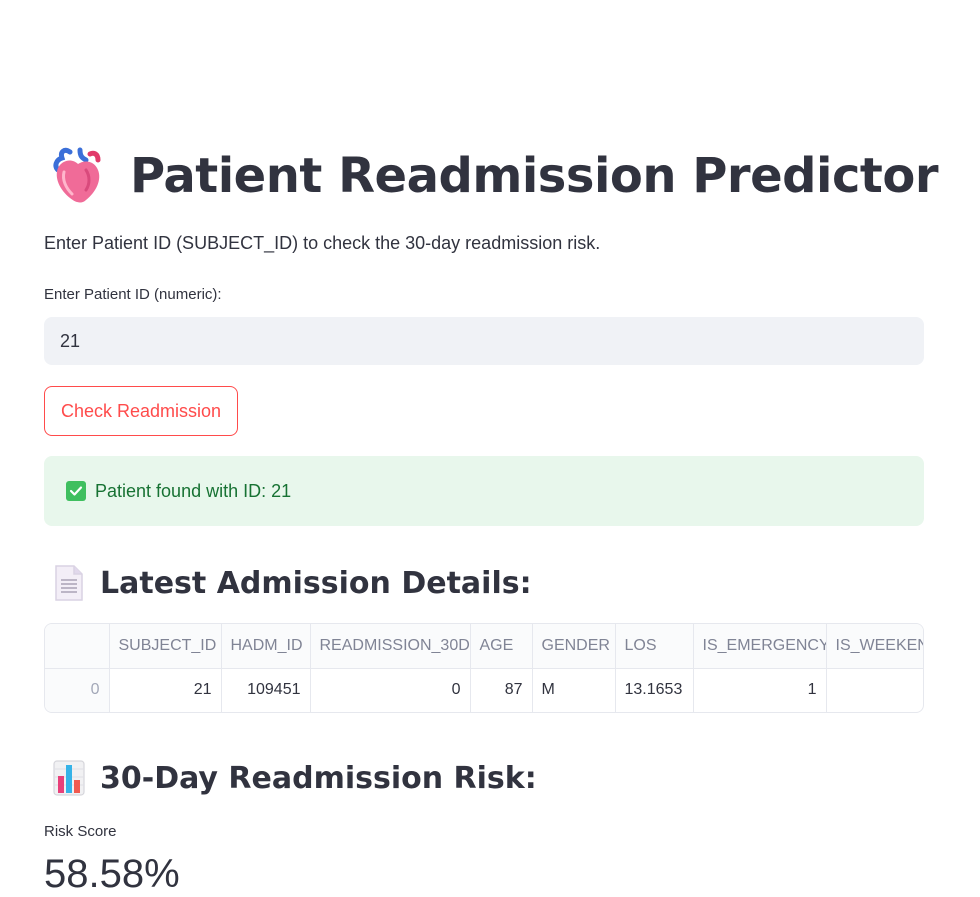  Describe the element at coordinates (760, 646) in the screenshot. I see `column-header-is-emergency: IS_EMERGENCY` at that location.